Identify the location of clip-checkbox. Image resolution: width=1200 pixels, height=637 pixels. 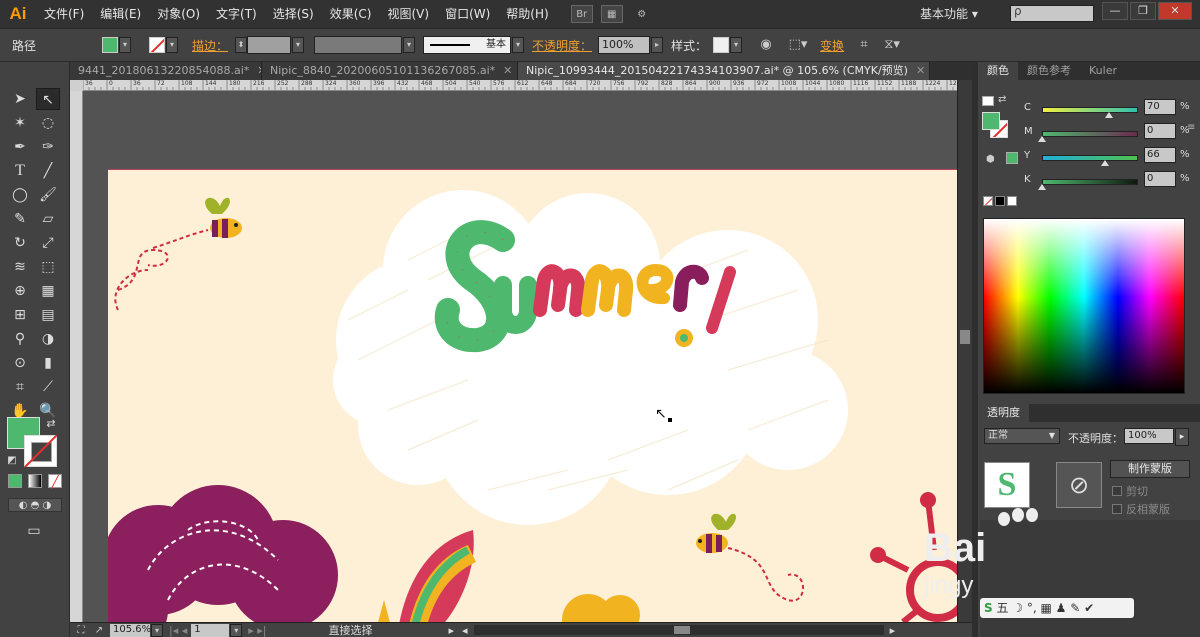
(1117, 491).